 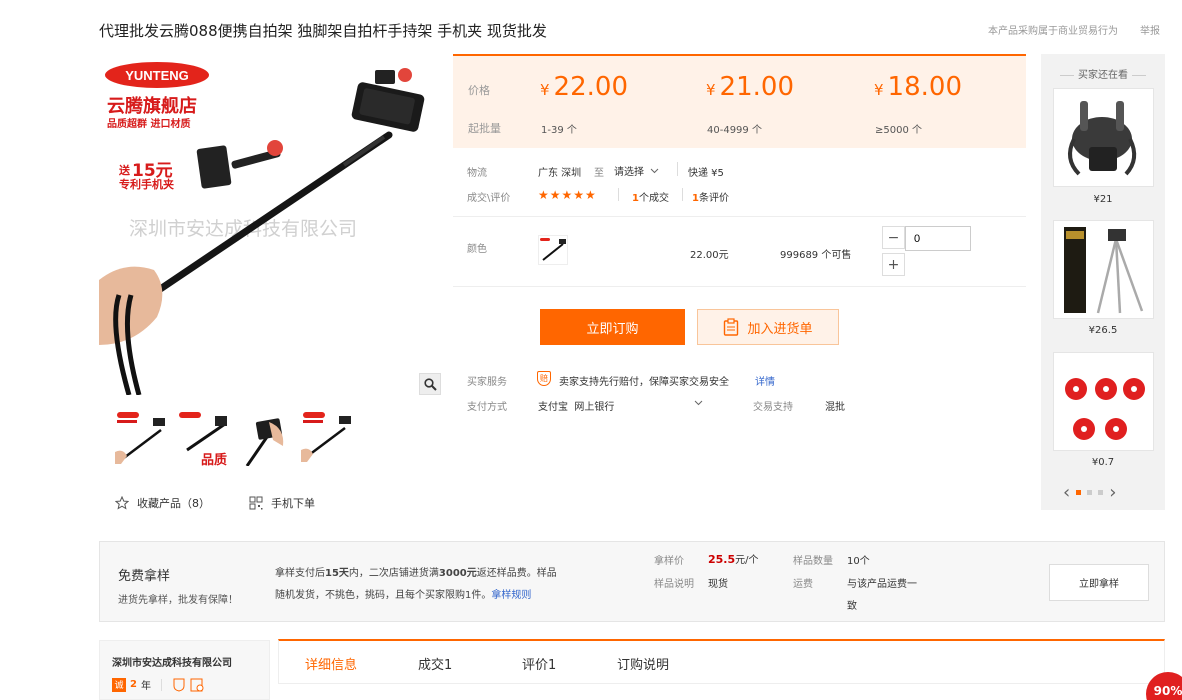 I want to click on price-tier-3: ¥18.00, so click(x=918, y=87).